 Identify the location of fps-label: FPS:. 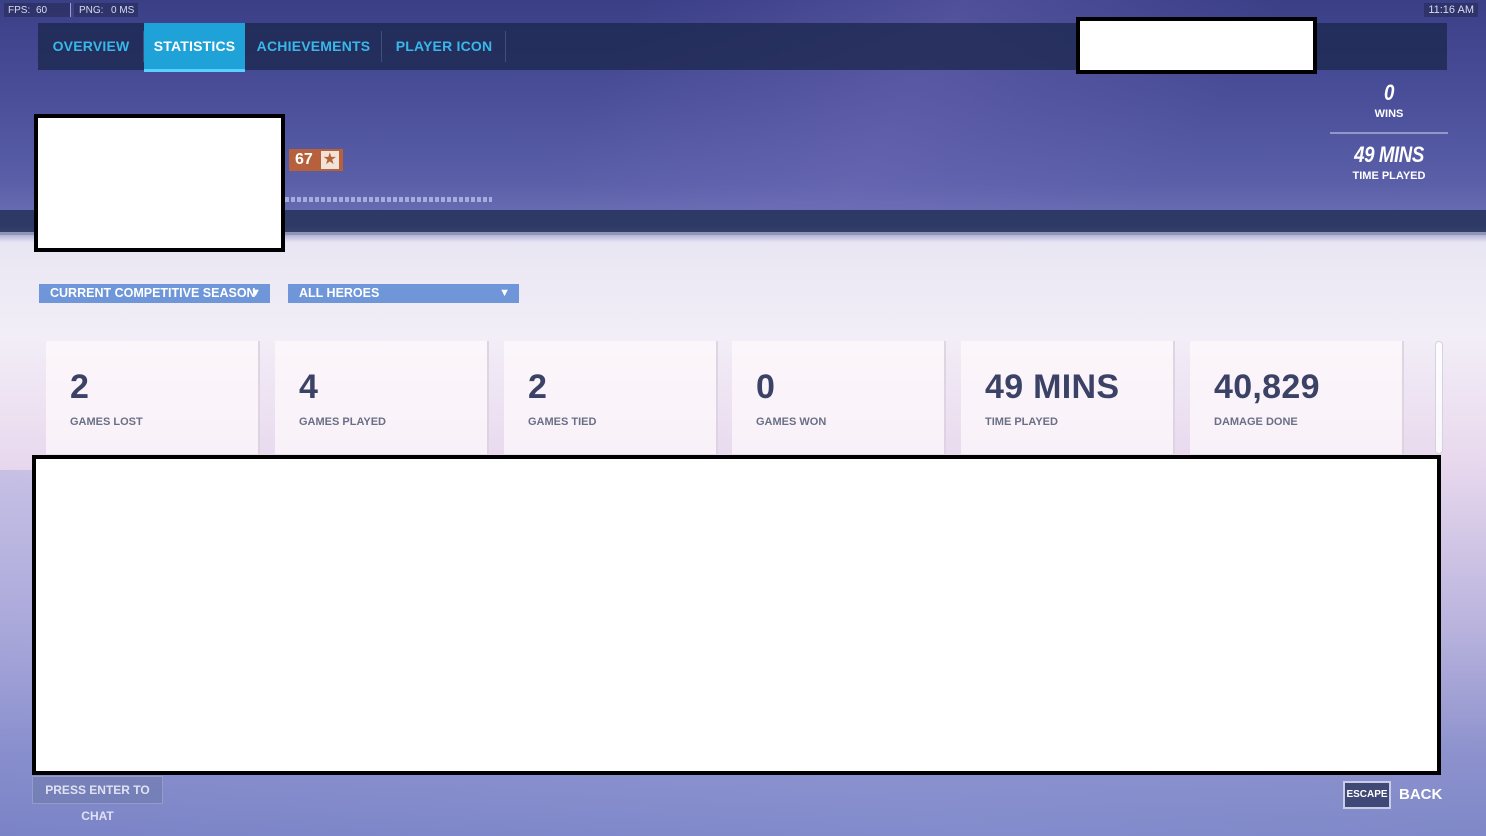
(19, 10).